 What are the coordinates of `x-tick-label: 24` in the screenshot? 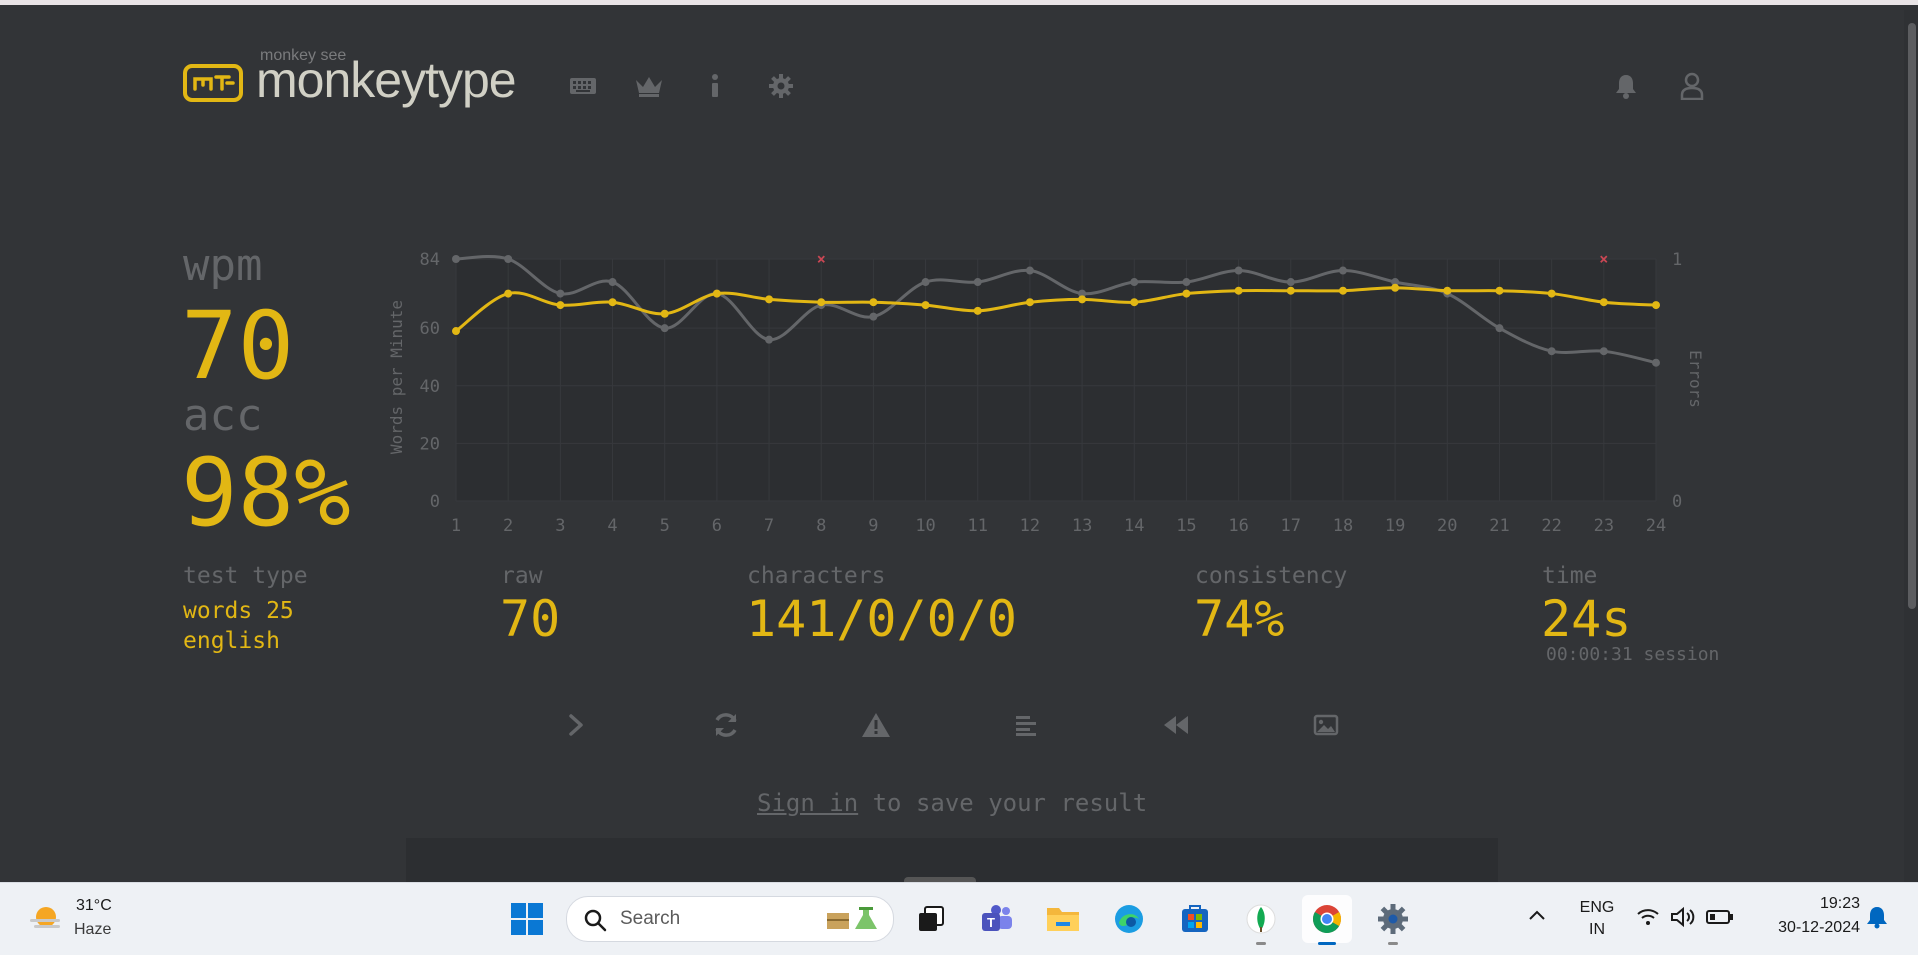 It's located at (1656, 526).